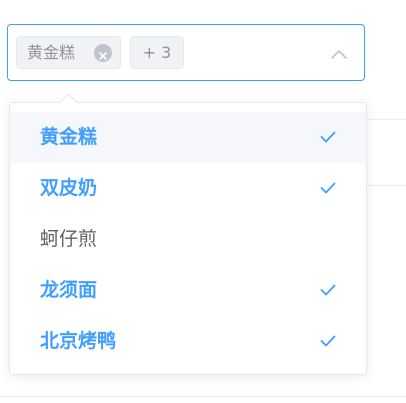  What do you see at coordinates (186, 52) in the screenshot?
I see `multi-select-input: 黄金糕 + 3` at bounding box center [186, 52].